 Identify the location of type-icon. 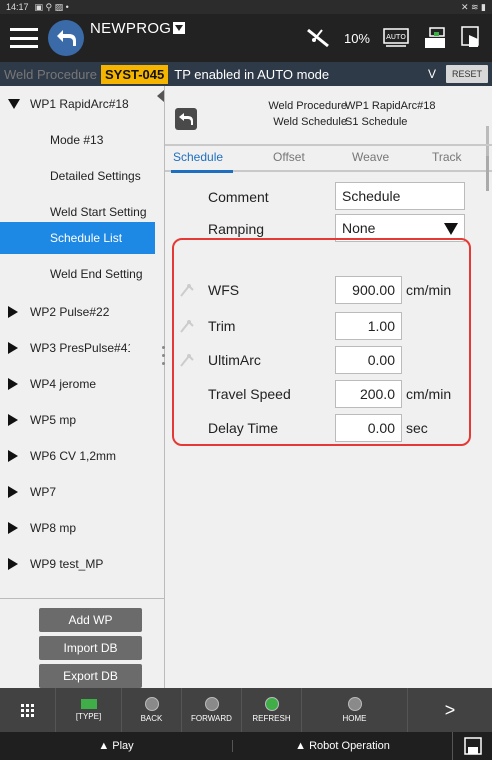
(88, 704).